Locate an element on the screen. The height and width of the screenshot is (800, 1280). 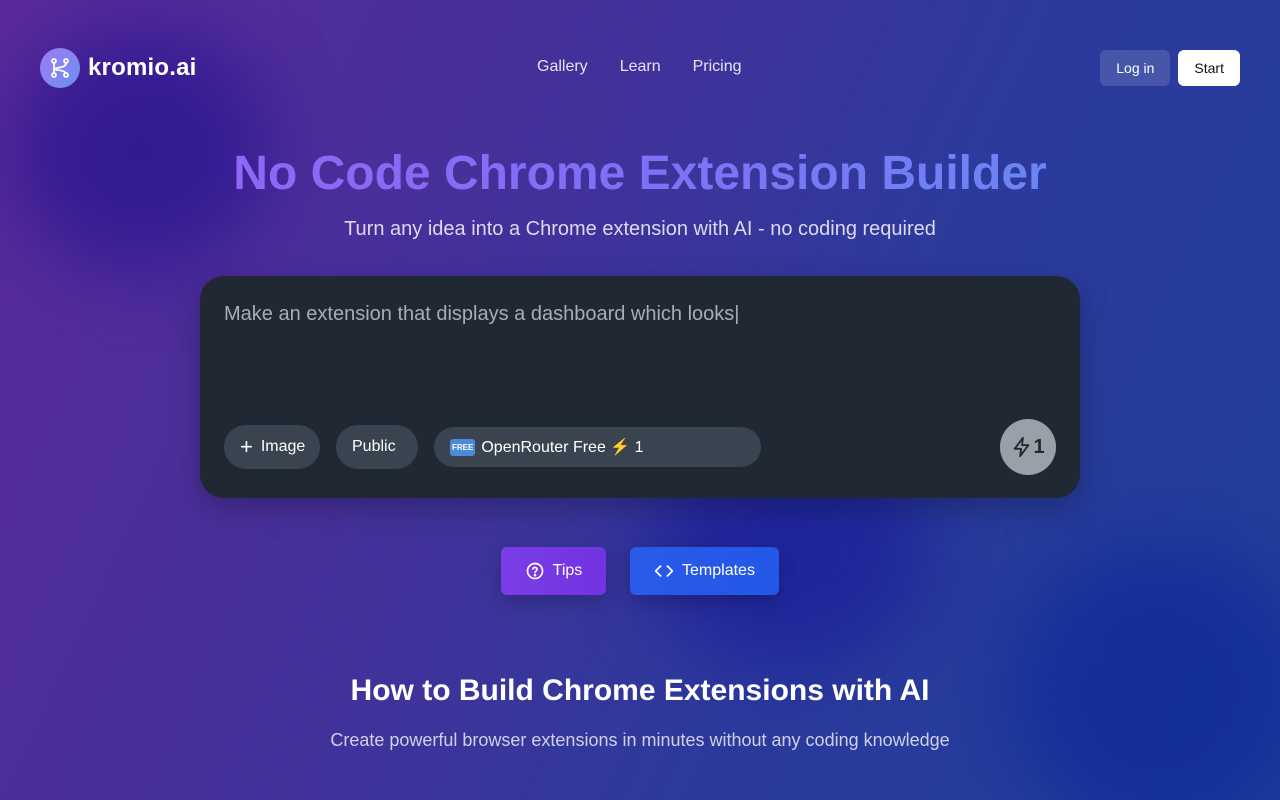
nav-gallery: Gallery is located at coordinates (562, 67).